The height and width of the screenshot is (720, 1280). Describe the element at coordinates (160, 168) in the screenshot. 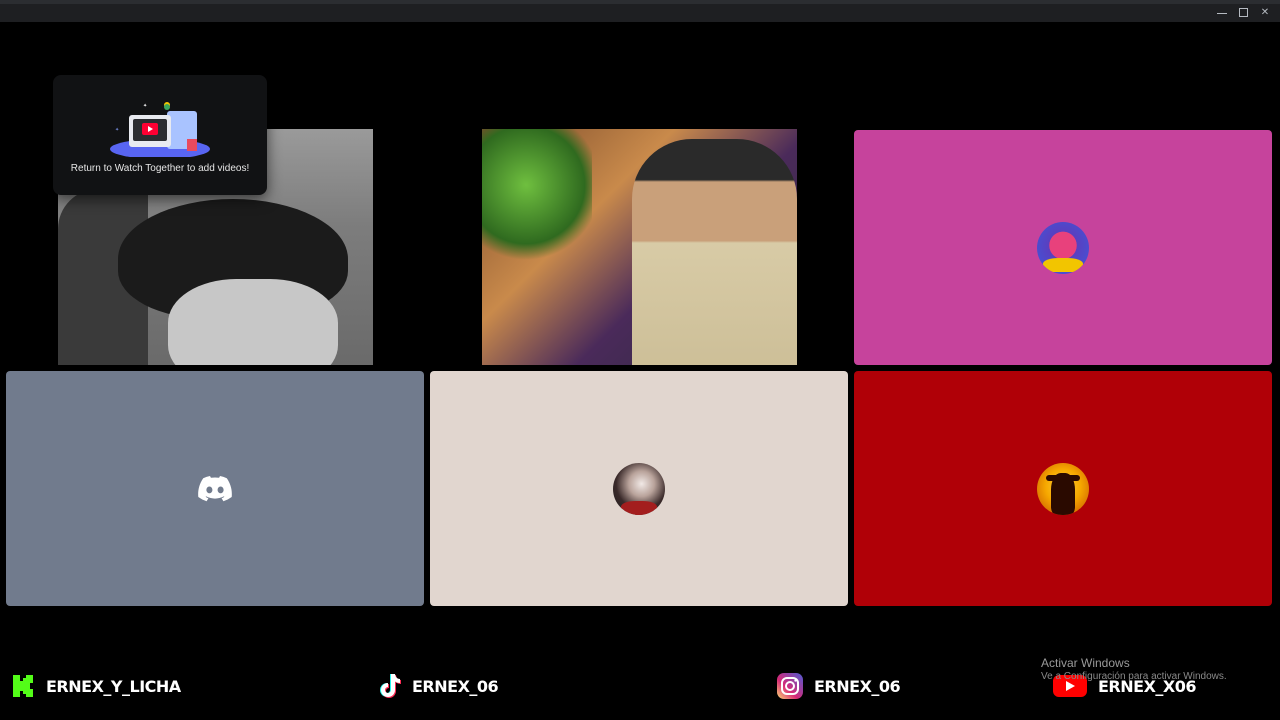

I see `popup-message: Return to Watch Together to add videos!` at that location.